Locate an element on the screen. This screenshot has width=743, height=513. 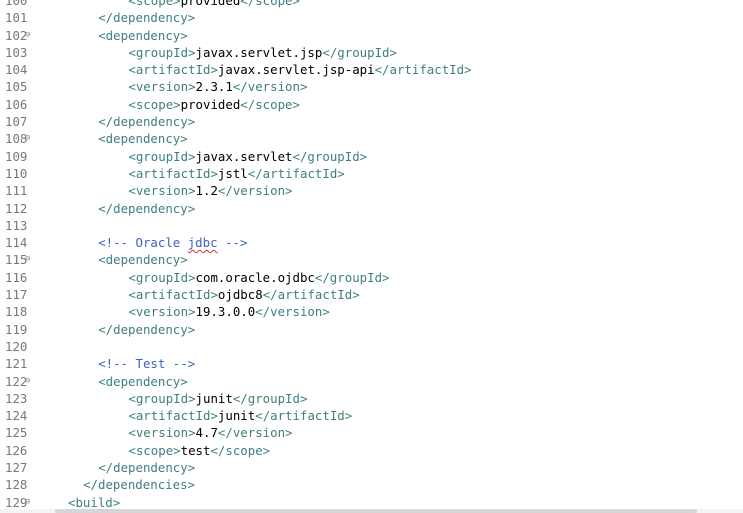
code-text: <version>2.3.1</version> is located at coordinates (217, 86).